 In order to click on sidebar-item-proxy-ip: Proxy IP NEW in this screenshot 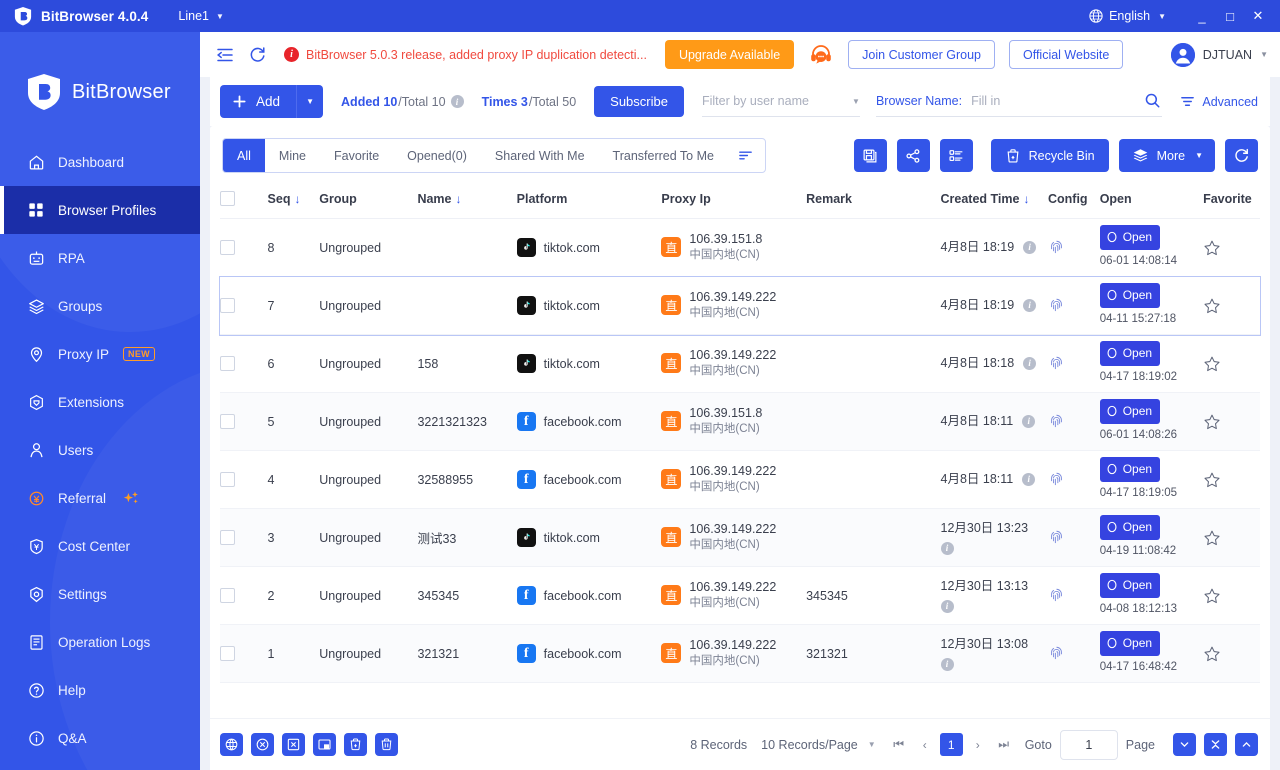, I will do `click(100, 354)`.